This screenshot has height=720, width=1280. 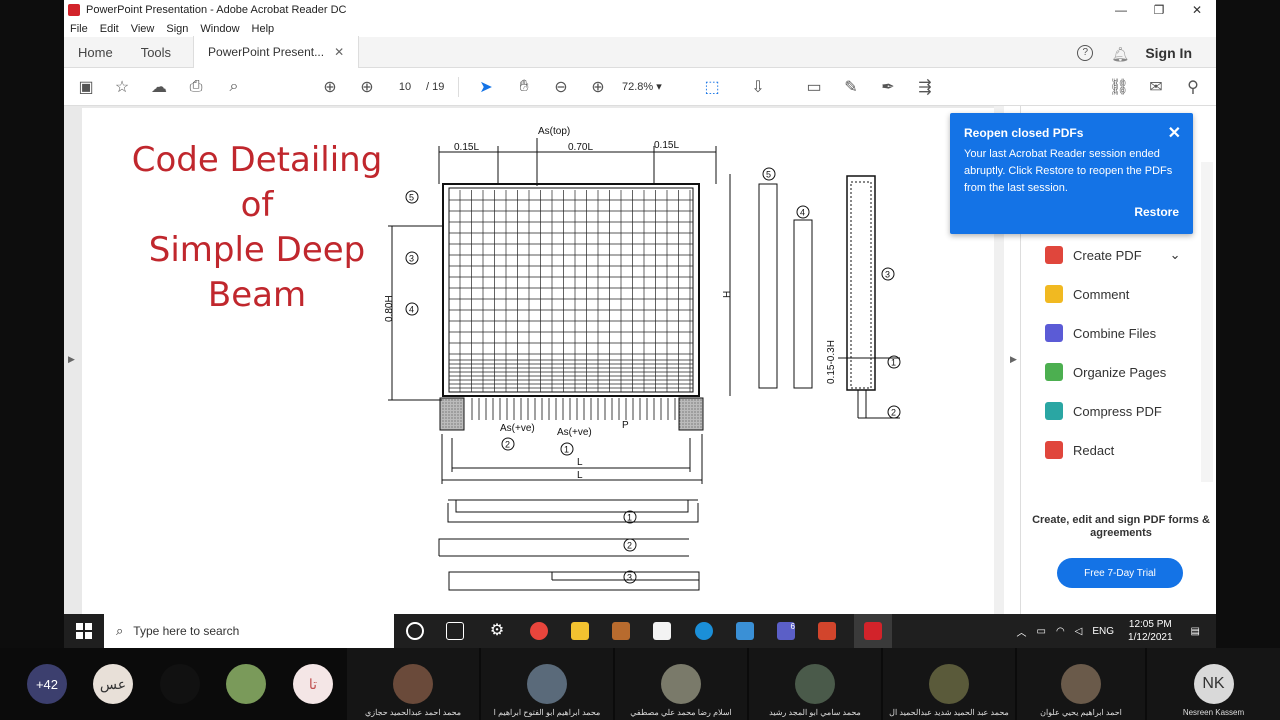 I want to click on participant-tile: محمد ابراهيم ابو الفتوح ابراهيم ا, so click(x=547, y=684).